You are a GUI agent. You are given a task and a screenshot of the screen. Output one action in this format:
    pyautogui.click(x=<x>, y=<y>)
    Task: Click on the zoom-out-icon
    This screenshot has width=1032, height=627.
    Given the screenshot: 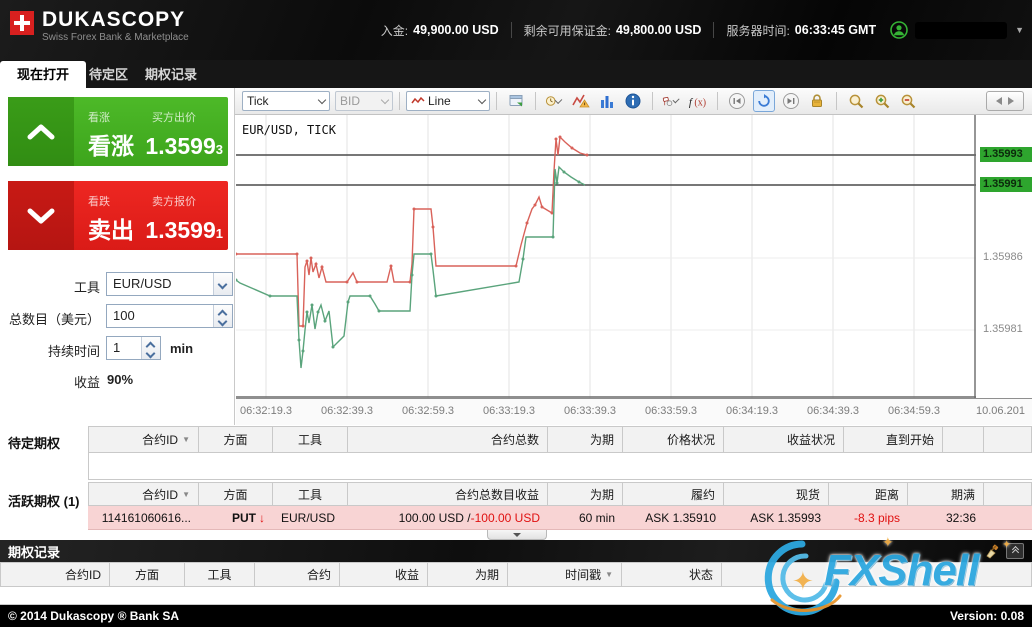 What is the action you would take?
    pyautogui.click(x=908, y=101)
    